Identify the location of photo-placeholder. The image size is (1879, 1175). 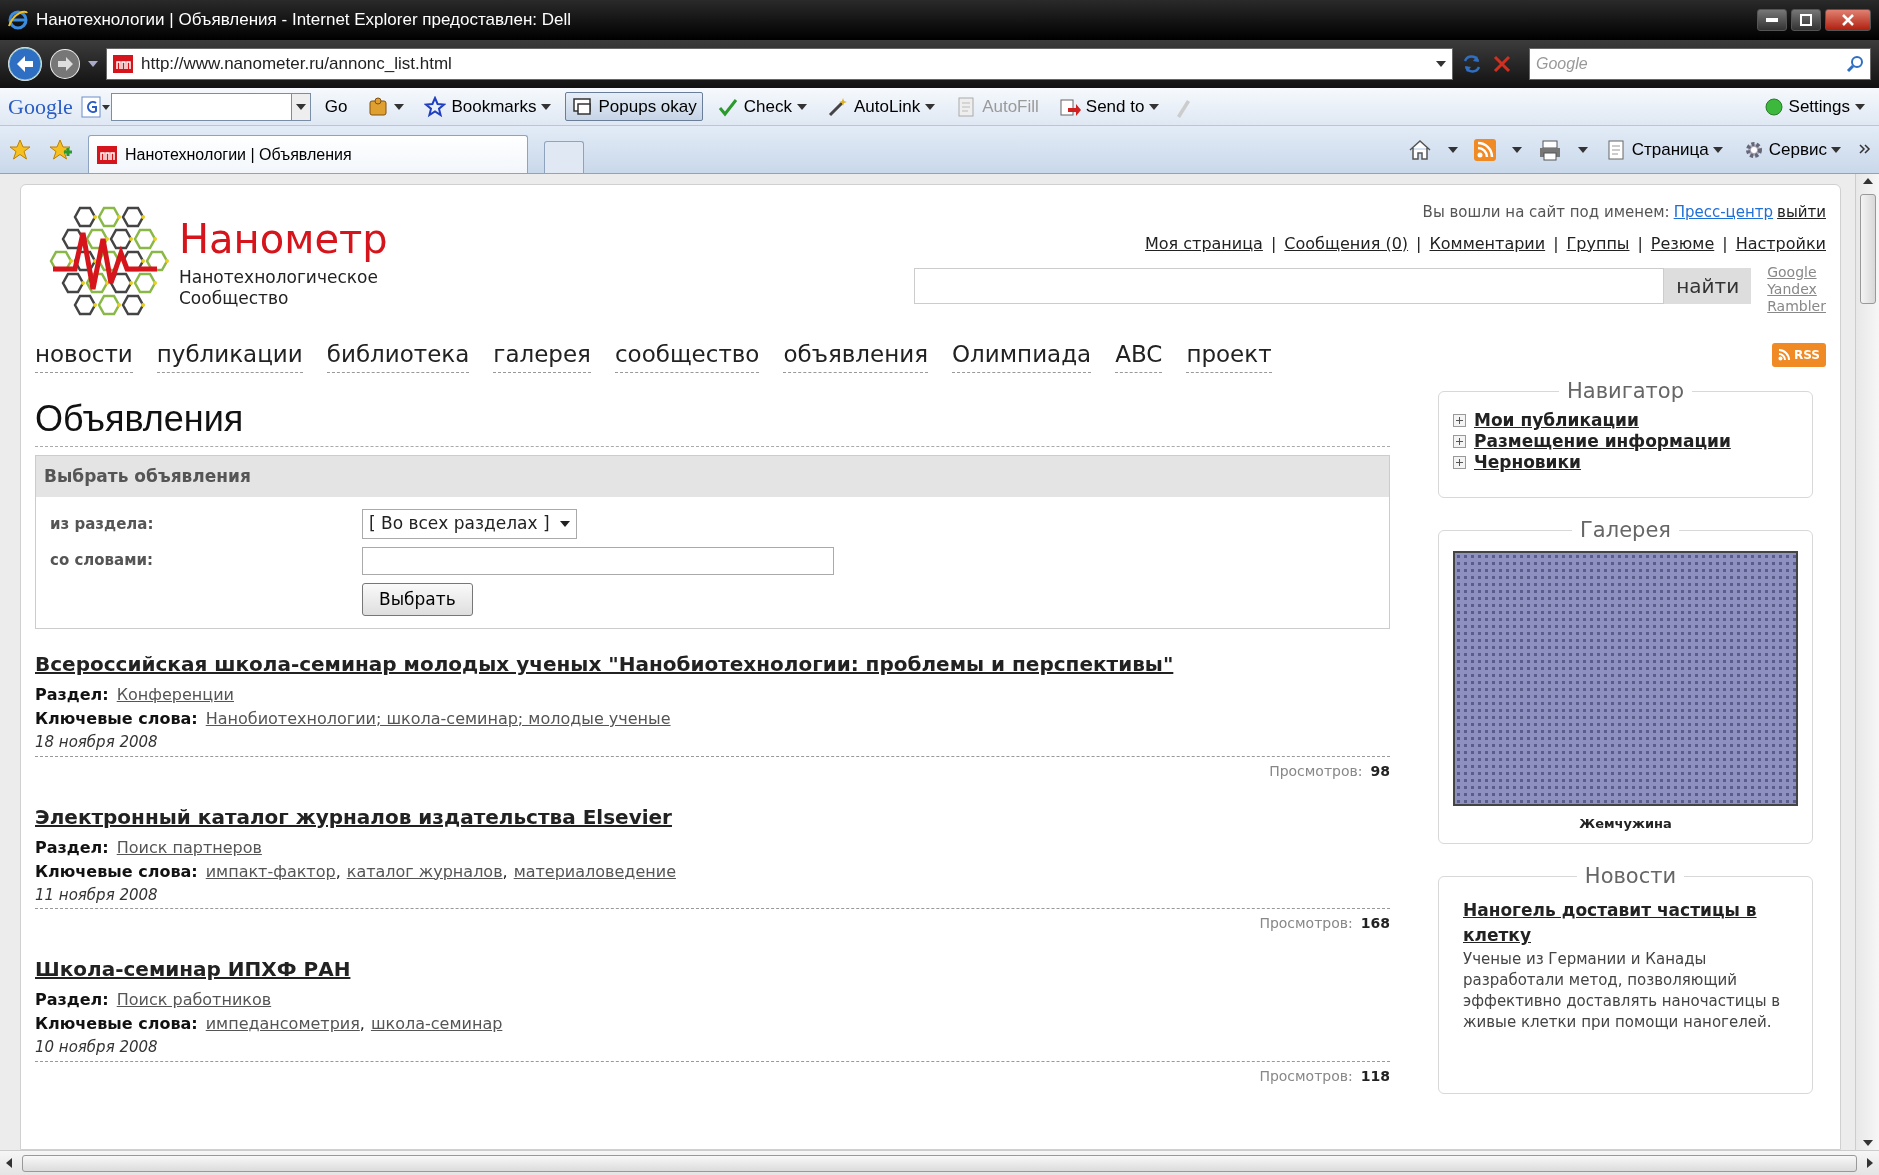
(1625, 678).